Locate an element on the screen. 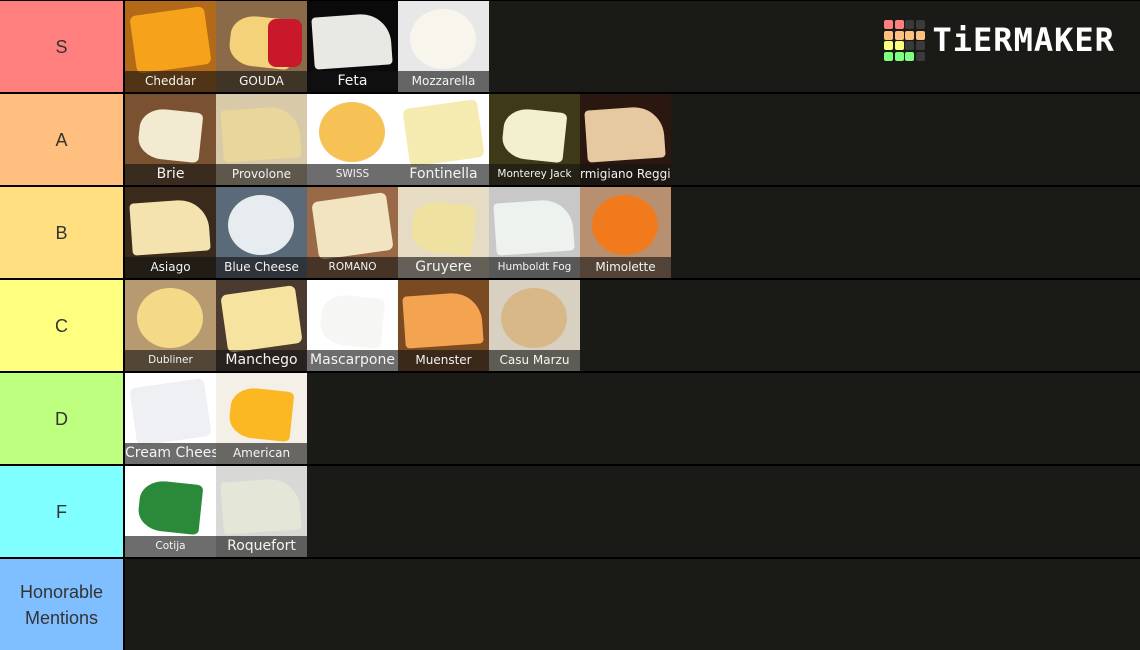  cheese-tile-mascarpone: Mascarpone is located at coordinates (352, 325).